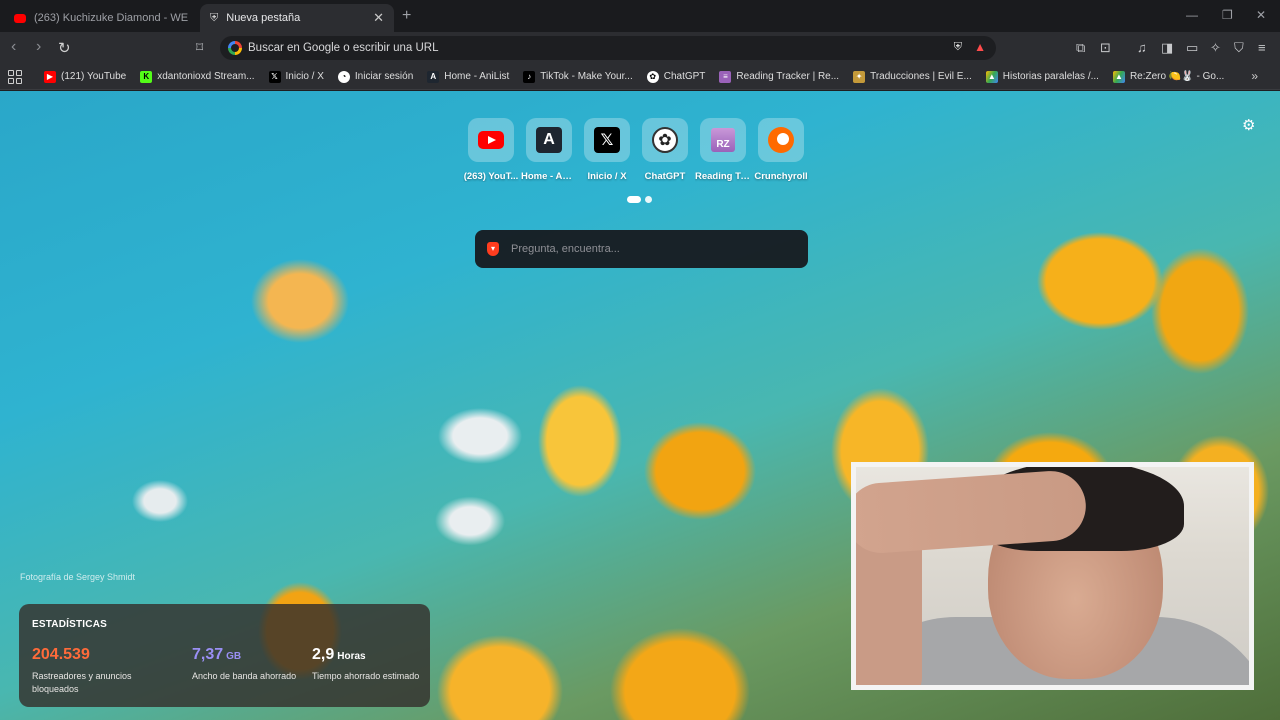 The height and width of the screenshot is (720, 1280). Describe the element at coordinates (725, 76) in the screenshot. I see `reading-tracker-icon: ≡` at that location.